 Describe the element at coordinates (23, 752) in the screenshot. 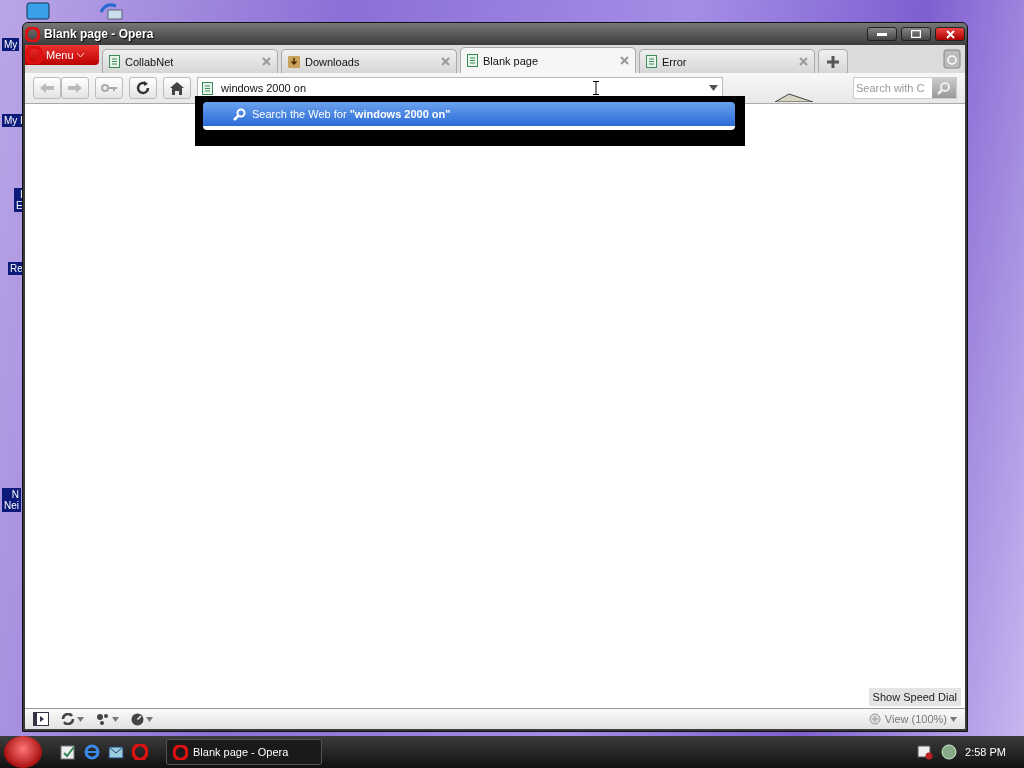

I see `start-button` at that location.